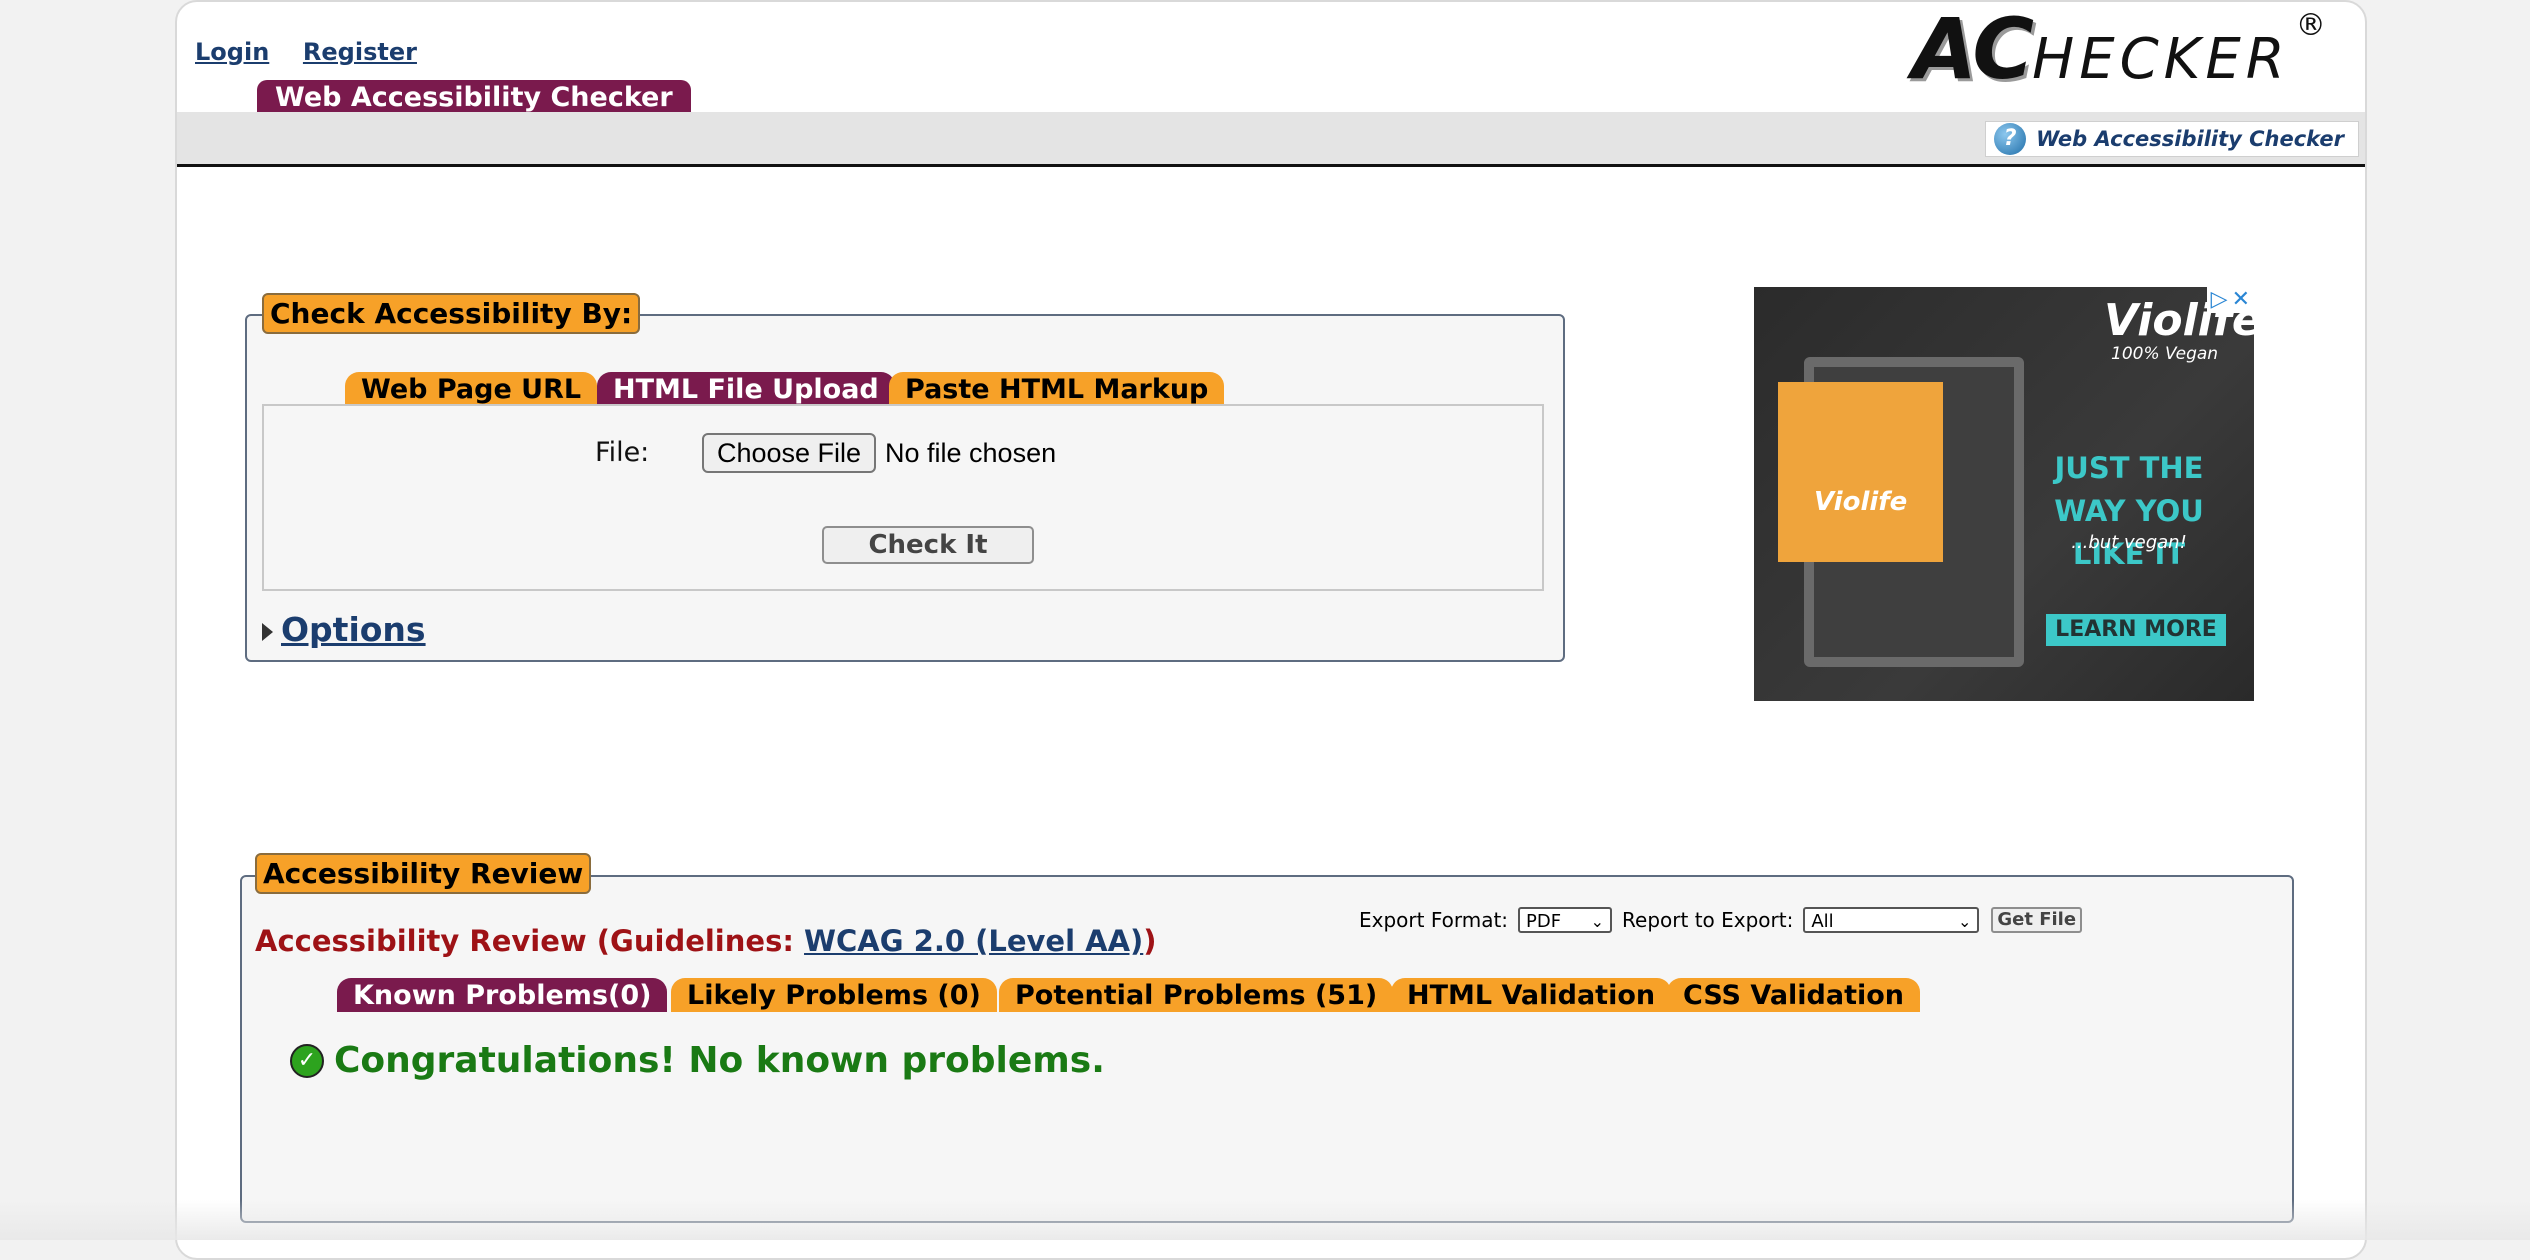  I want to click on file-label: File:, so click(622, 452).